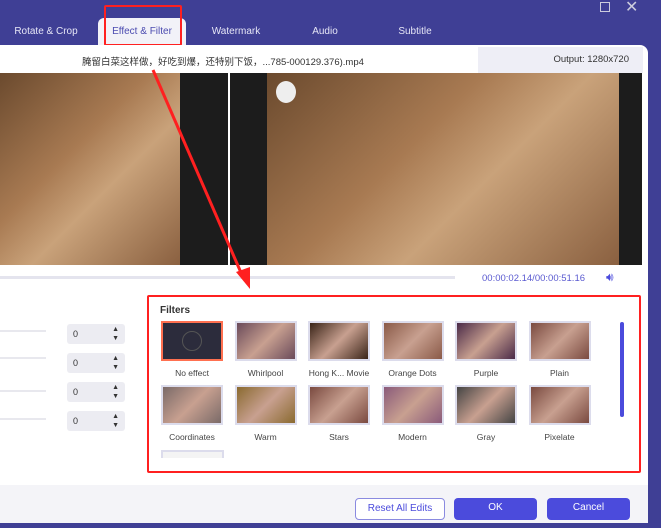  What do you see at coordinates (495, 509) in the screenshot?
I see `ok-button: OK` at bounding box center [495, 509].